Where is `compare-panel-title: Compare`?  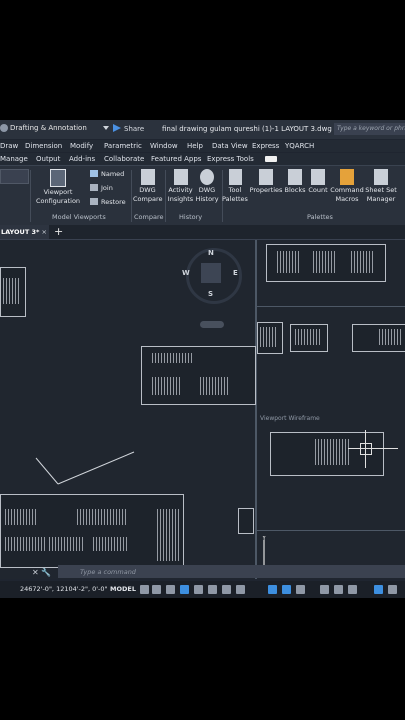
compare-panel-title: Compare is located at coordinates (149, 217).